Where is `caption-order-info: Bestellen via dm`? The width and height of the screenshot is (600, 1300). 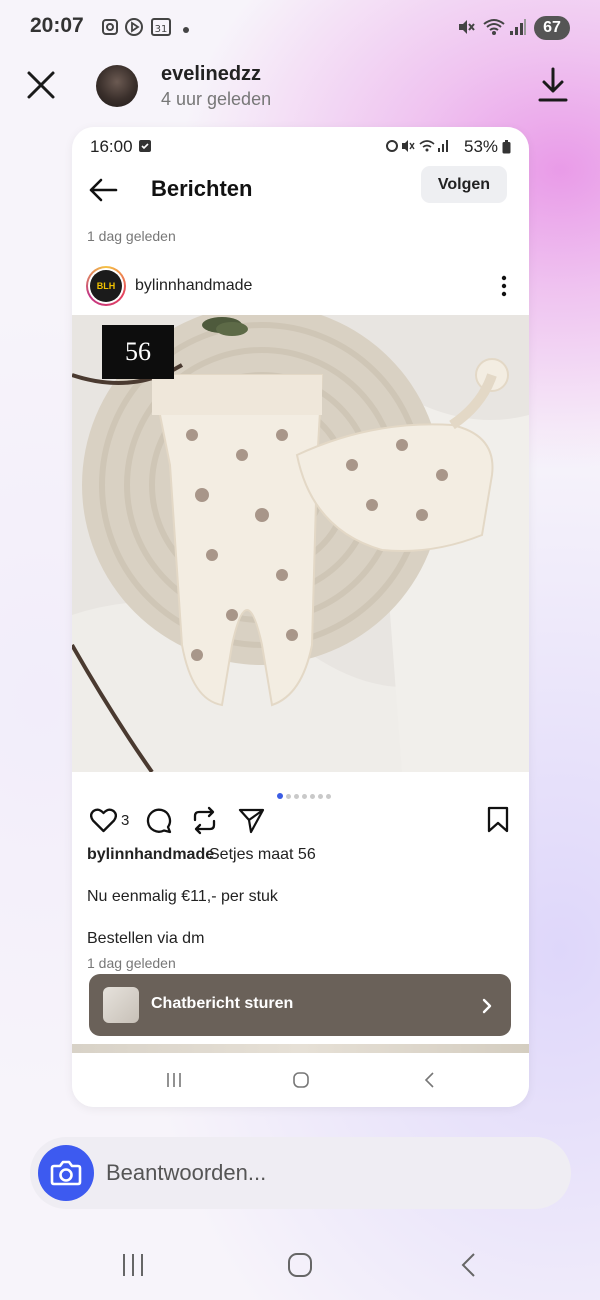
caption-order-info: Bestellen via dm is located at coordinates (146, 938).